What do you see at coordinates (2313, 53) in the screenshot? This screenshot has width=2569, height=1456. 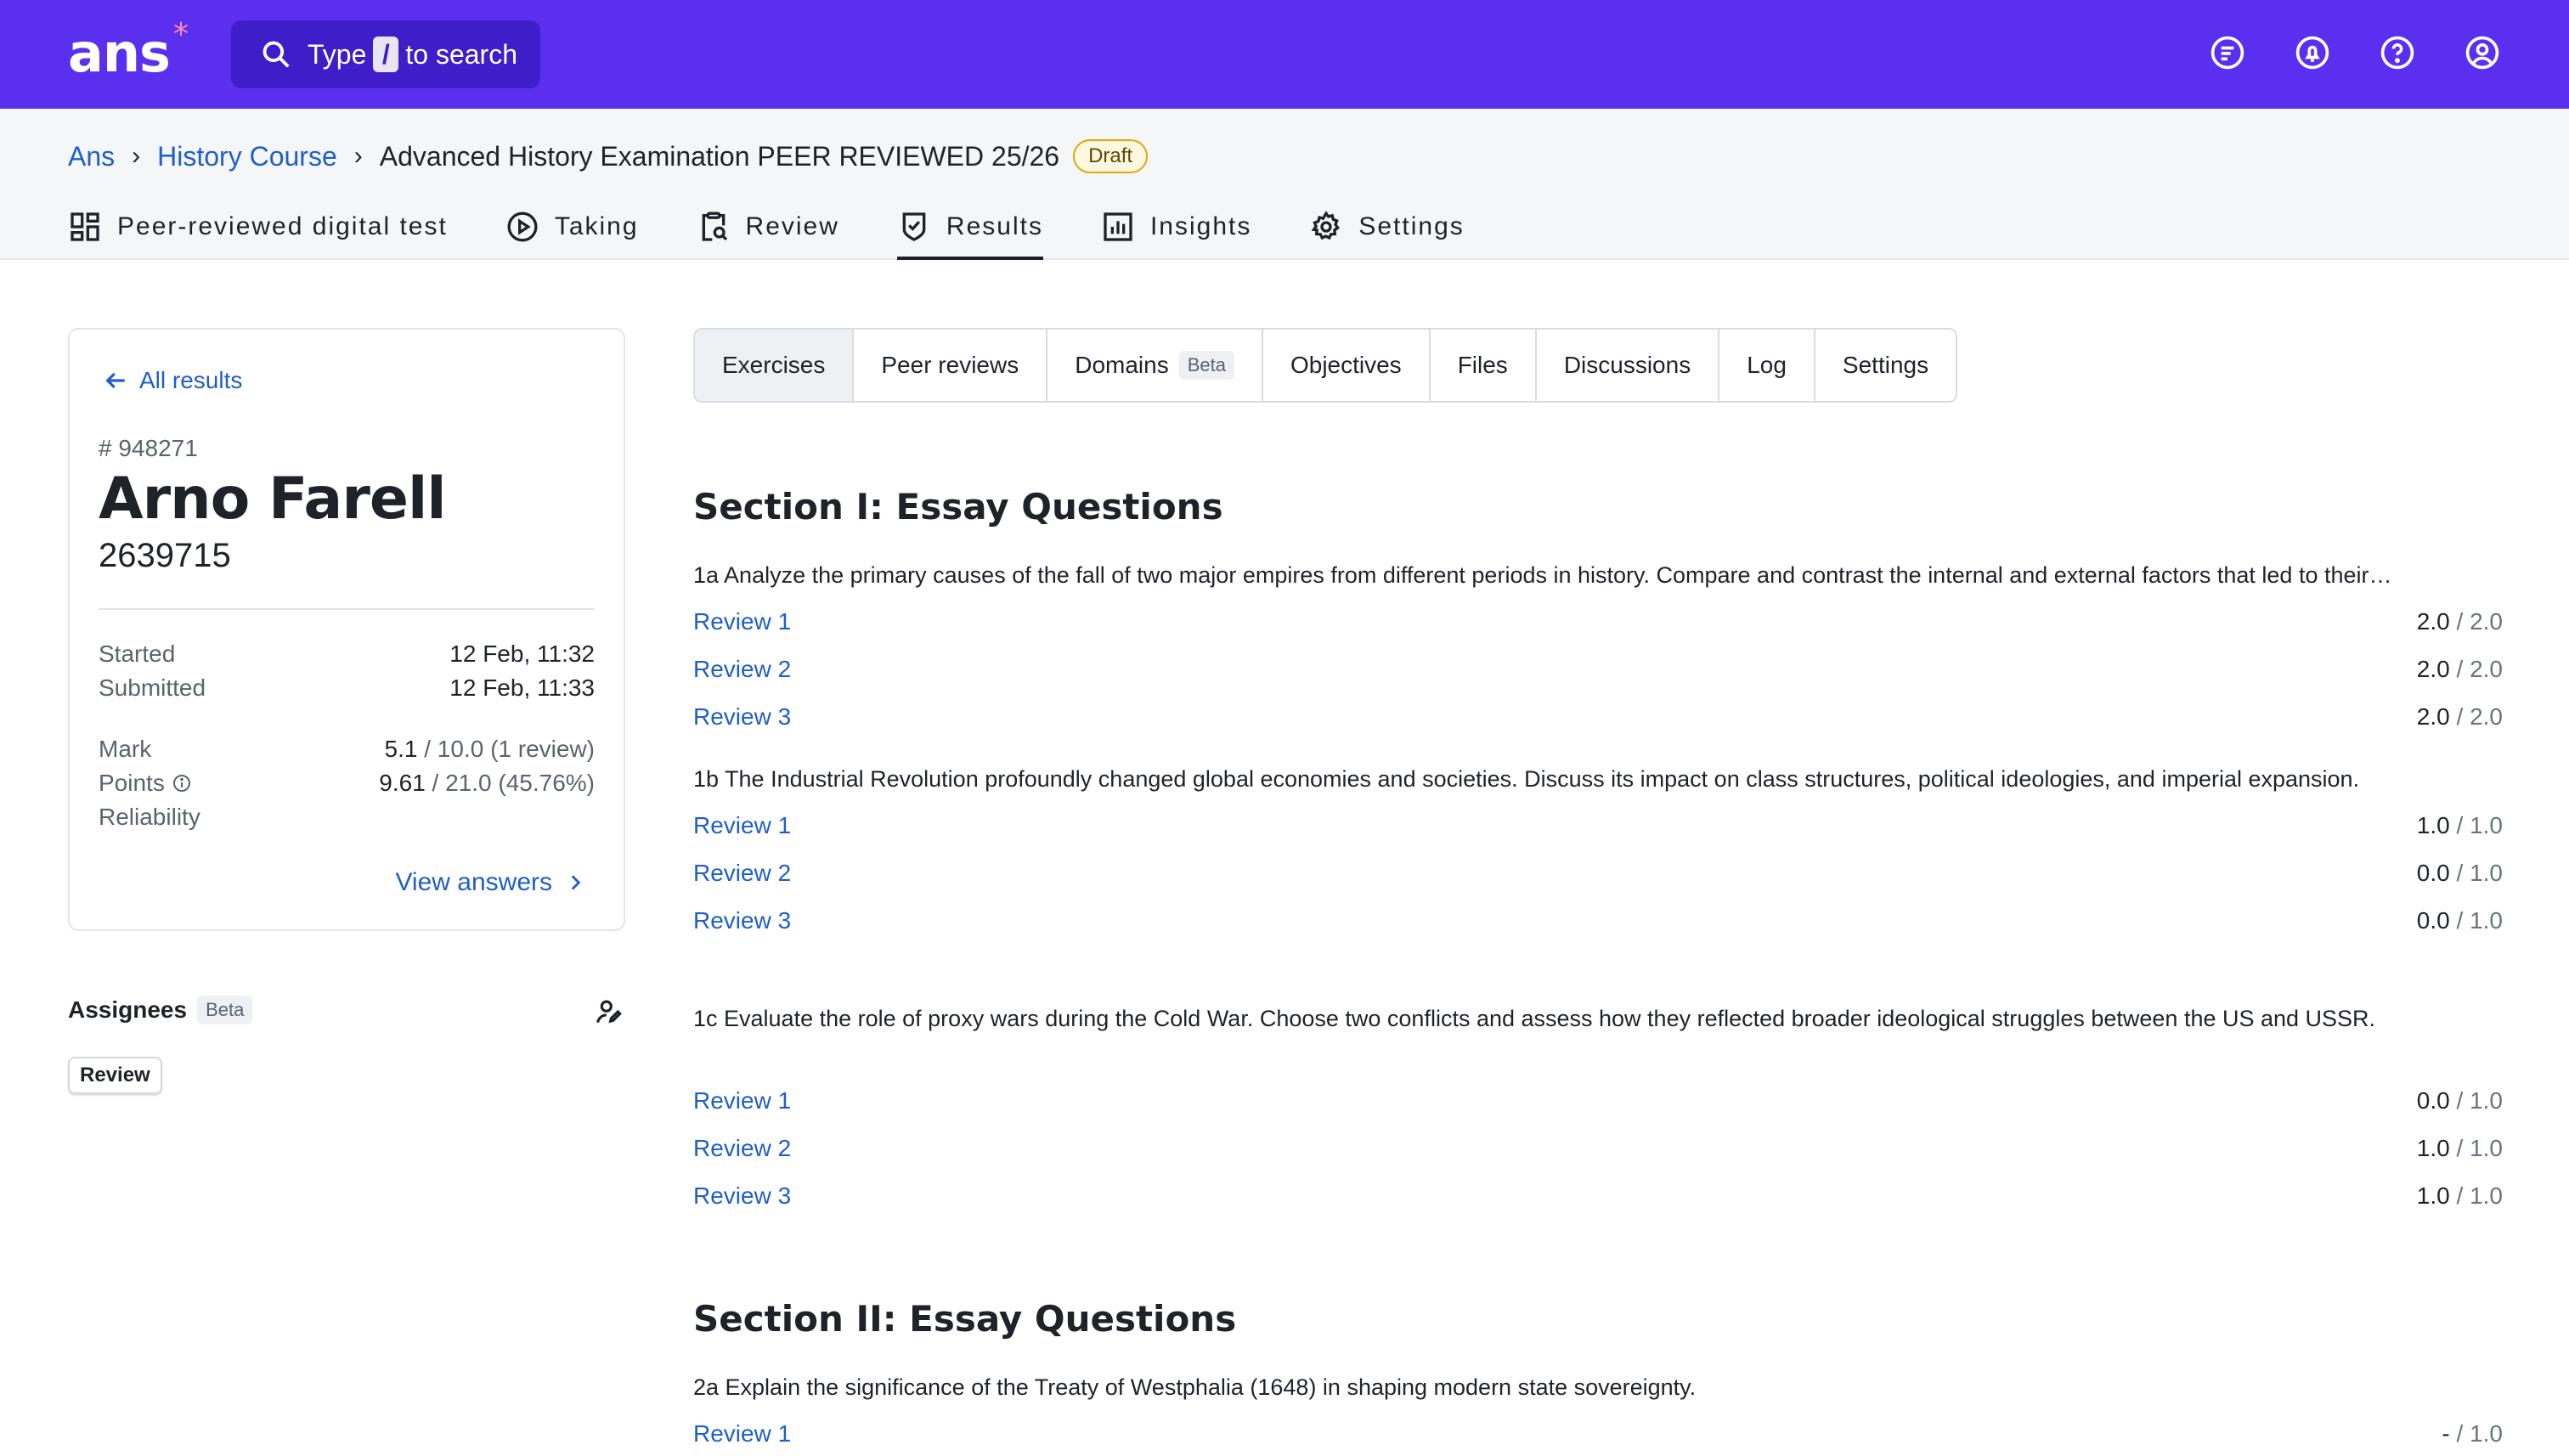 I see `bell-icon` at bounding box center [2313, 53].